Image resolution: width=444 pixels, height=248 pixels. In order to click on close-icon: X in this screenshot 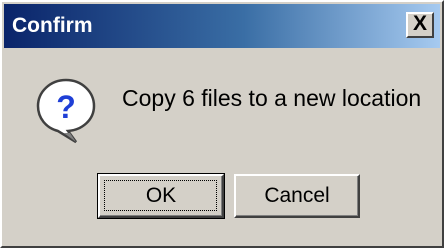, I will do `click(419, 23)`.